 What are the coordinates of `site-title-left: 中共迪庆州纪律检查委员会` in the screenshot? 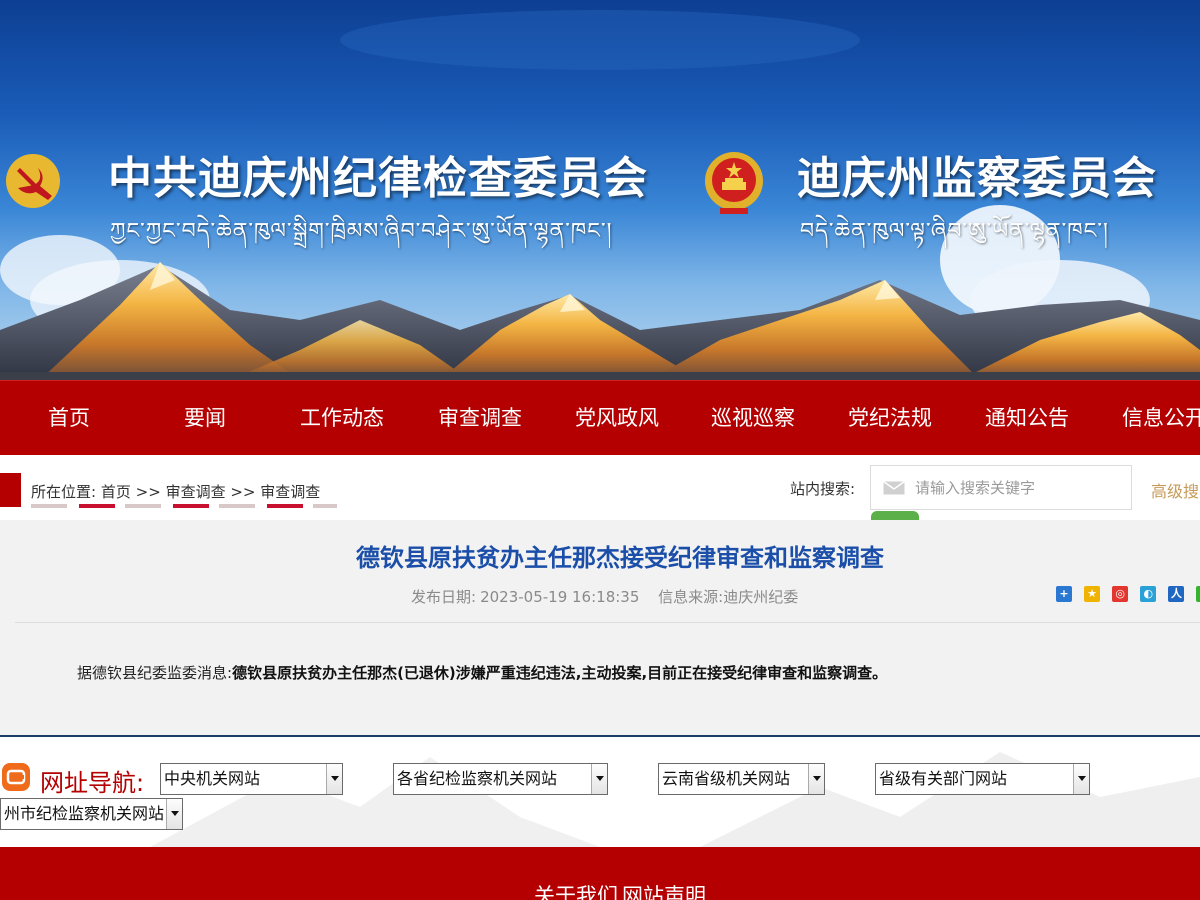 It's located at (378, 178).